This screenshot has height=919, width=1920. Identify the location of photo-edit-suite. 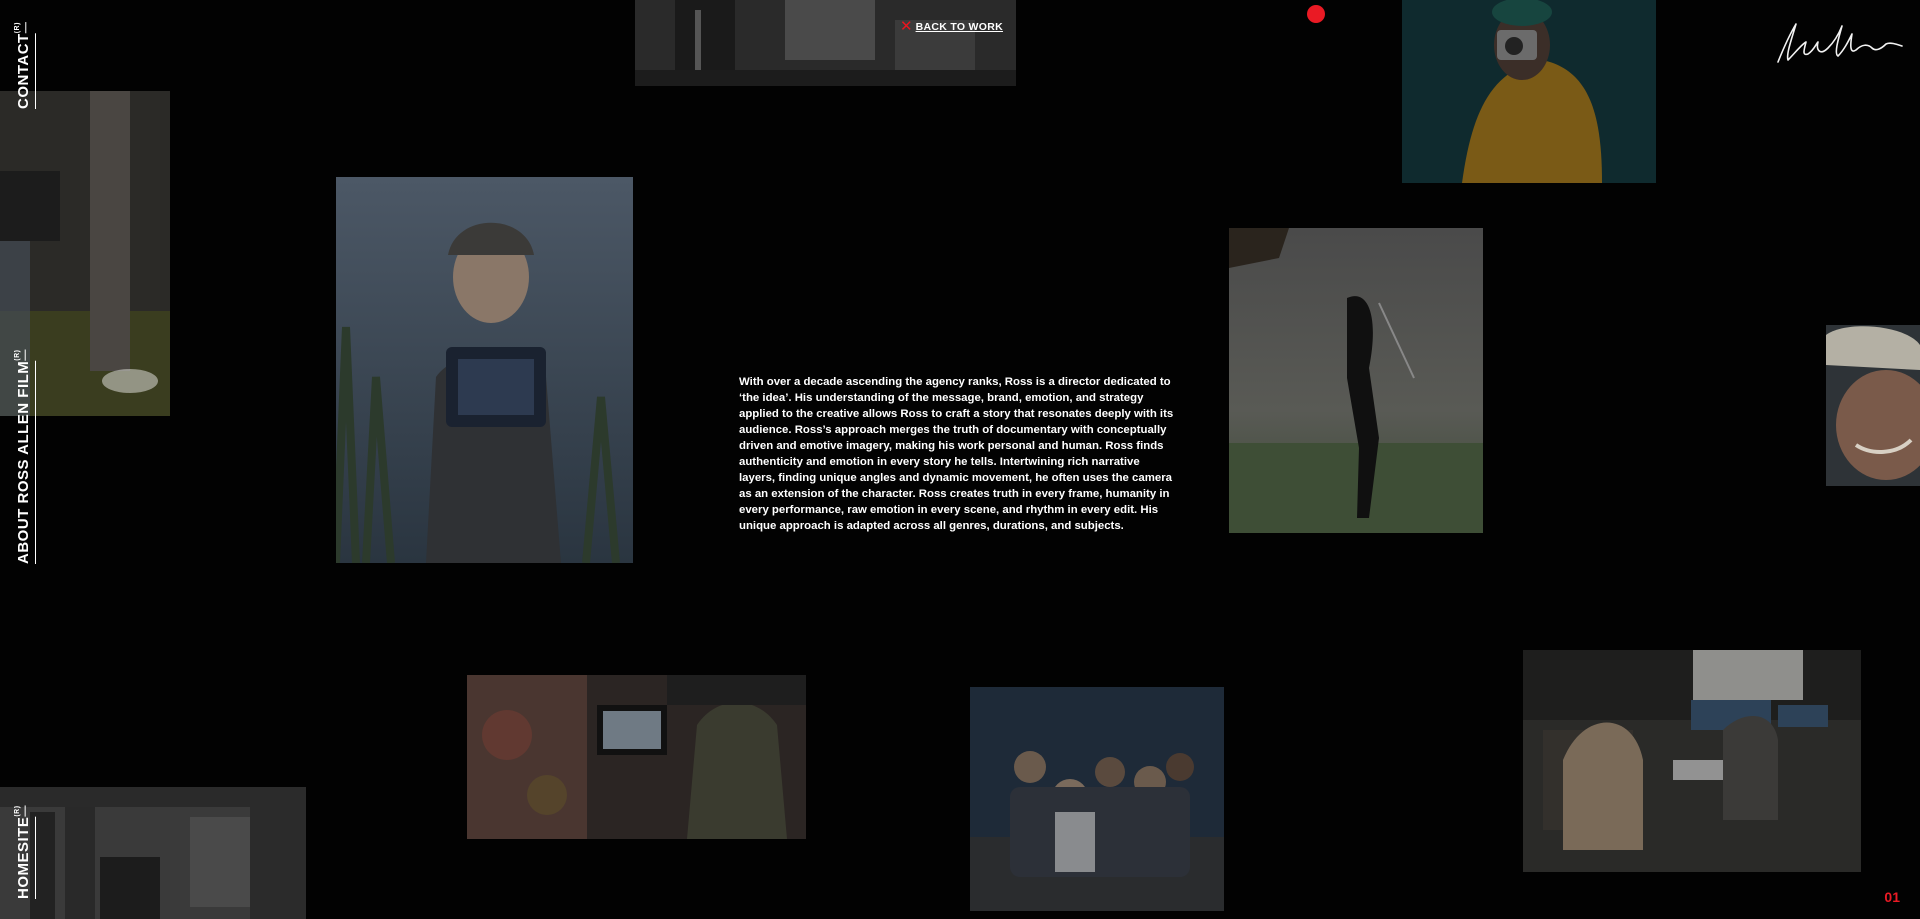
(1692, 761).